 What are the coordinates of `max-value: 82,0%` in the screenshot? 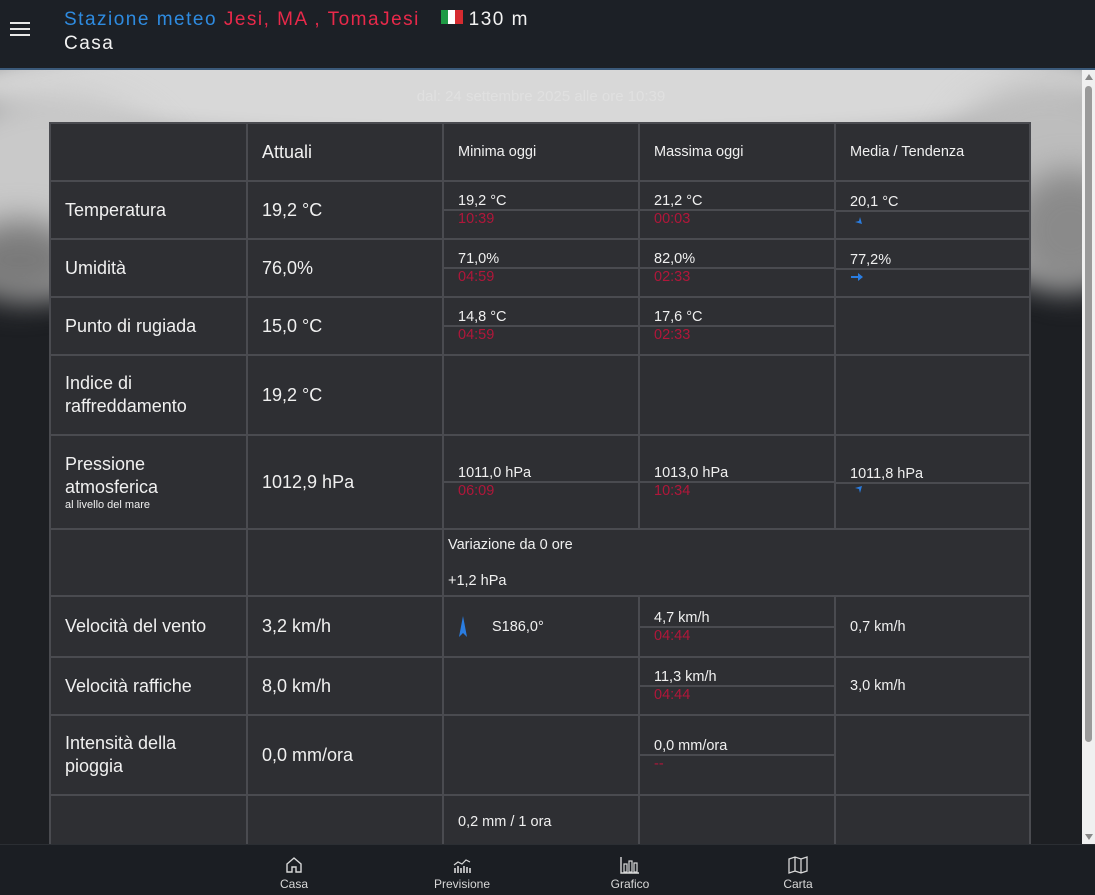 It's located at (675, 259).